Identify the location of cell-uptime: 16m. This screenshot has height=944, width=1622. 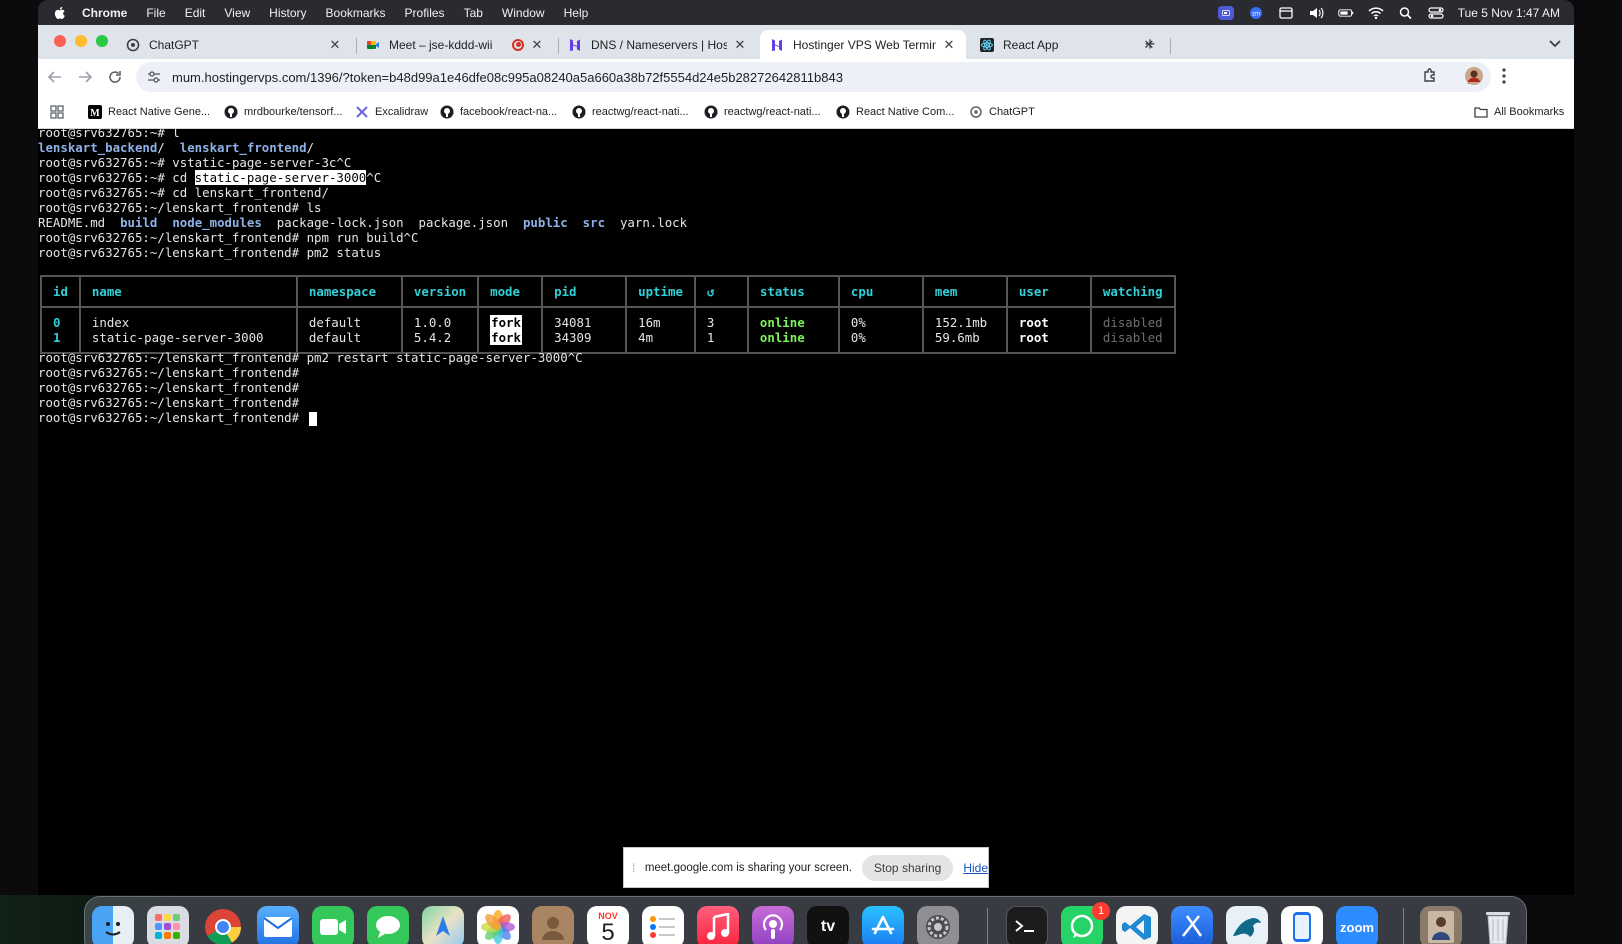
(661, 318).